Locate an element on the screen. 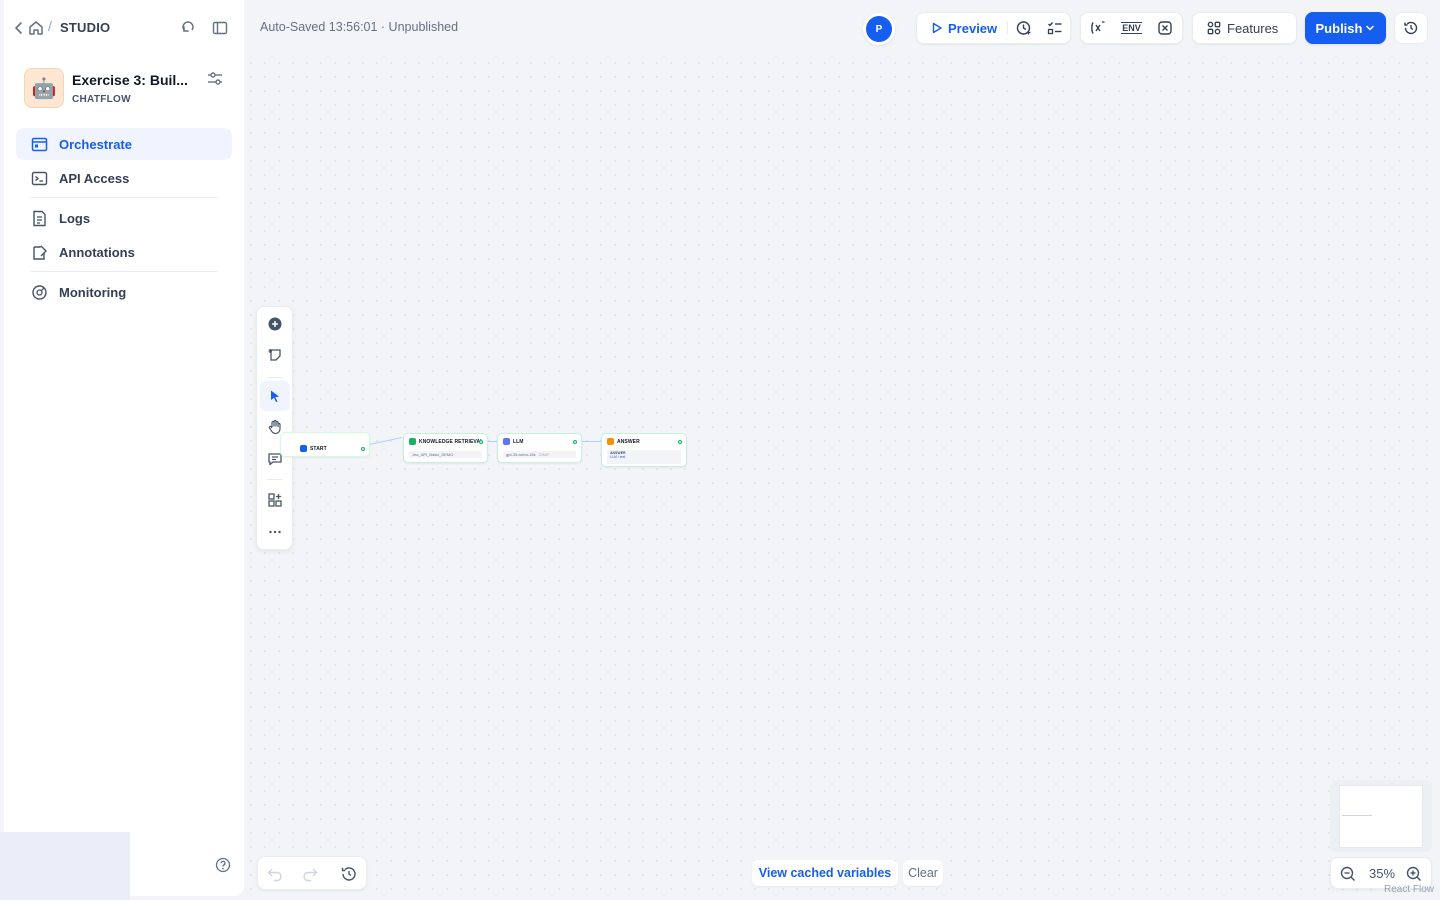 The height and width of the screenshot is (900, 1440). global-variables-button is located at coordinates (1165, 28).